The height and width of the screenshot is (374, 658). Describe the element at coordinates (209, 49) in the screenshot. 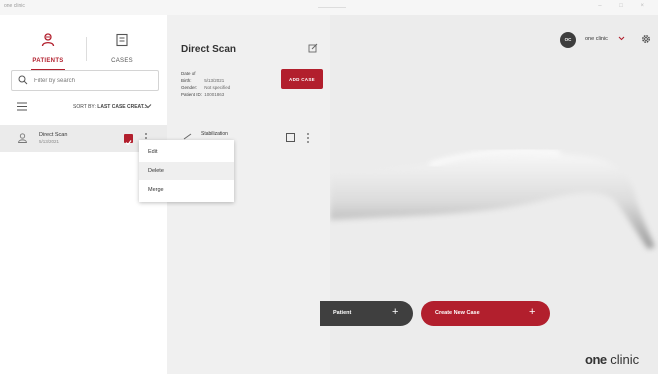

I see `detail-title: Direct Scan` at that location.